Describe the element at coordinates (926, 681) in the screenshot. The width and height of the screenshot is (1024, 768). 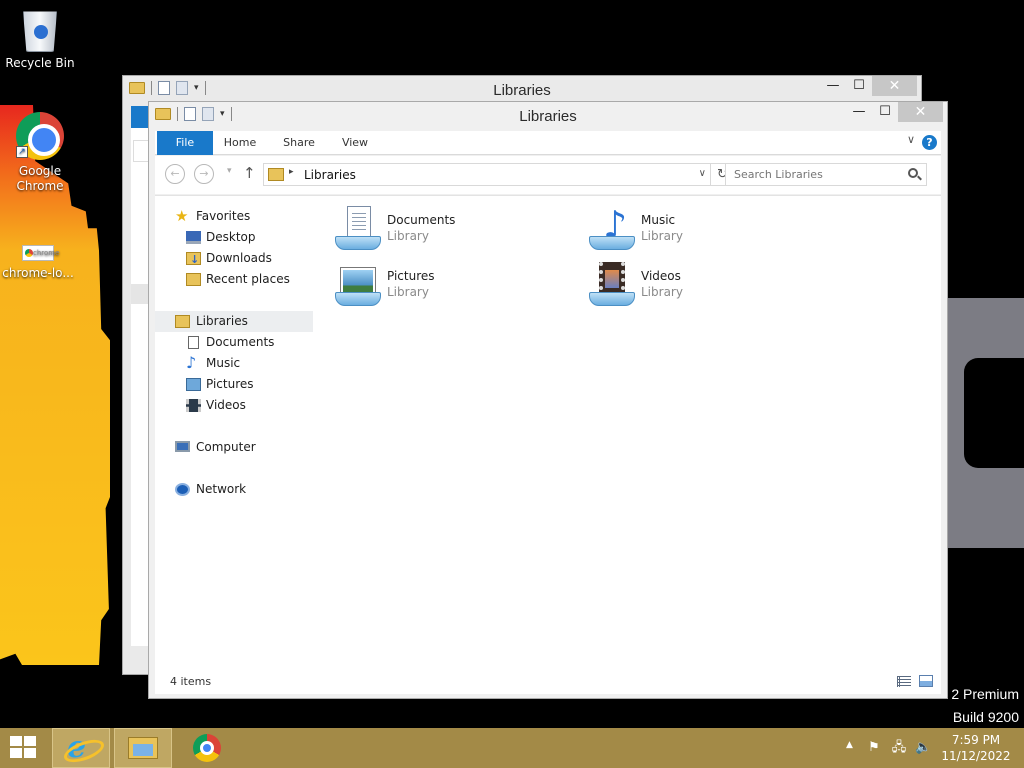
I see `large-icons-view-icon` at that location.